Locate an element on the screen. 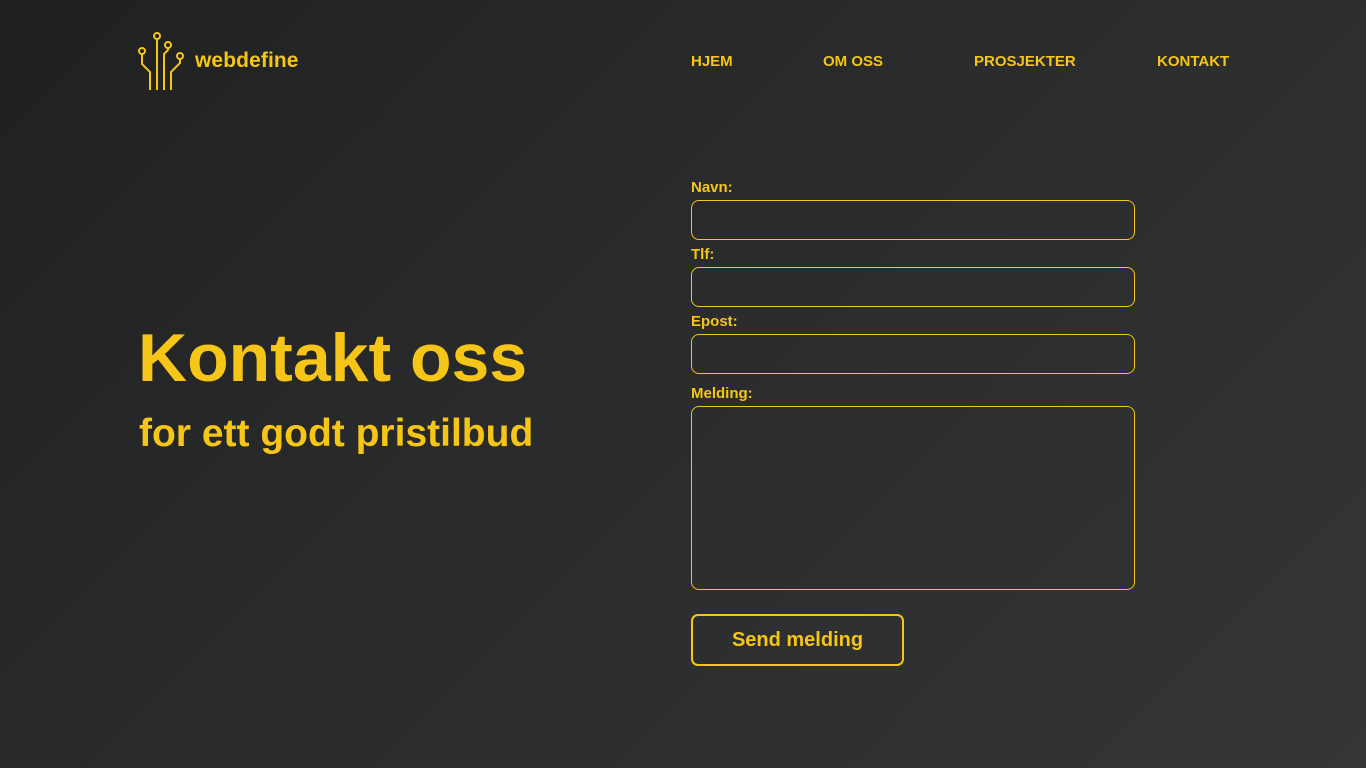 This screenshot has height=768, width=1366. email-field is located at coordinates (913, 354).